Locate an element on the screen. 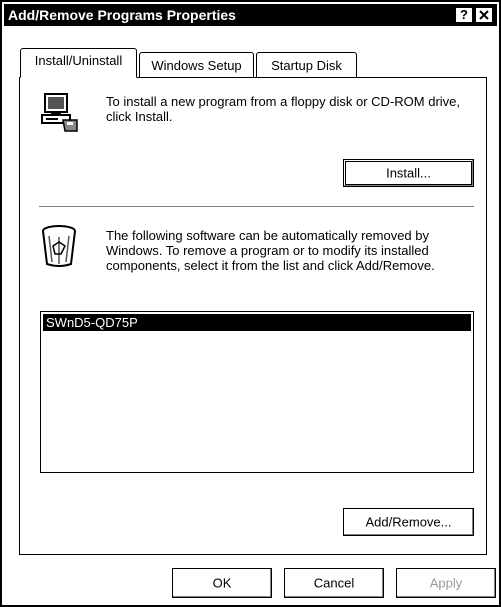 The height and width of the screenshot is (607, 501). close-button is located at coordinates (484, 15).